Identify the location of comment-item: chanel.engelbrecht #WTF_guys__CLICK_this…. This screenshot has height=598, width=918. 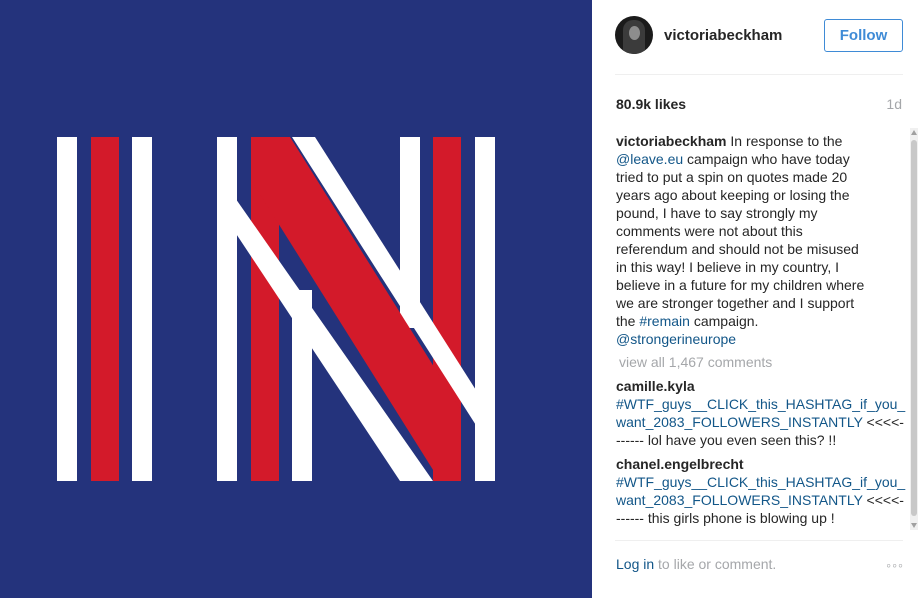
(761, 491).